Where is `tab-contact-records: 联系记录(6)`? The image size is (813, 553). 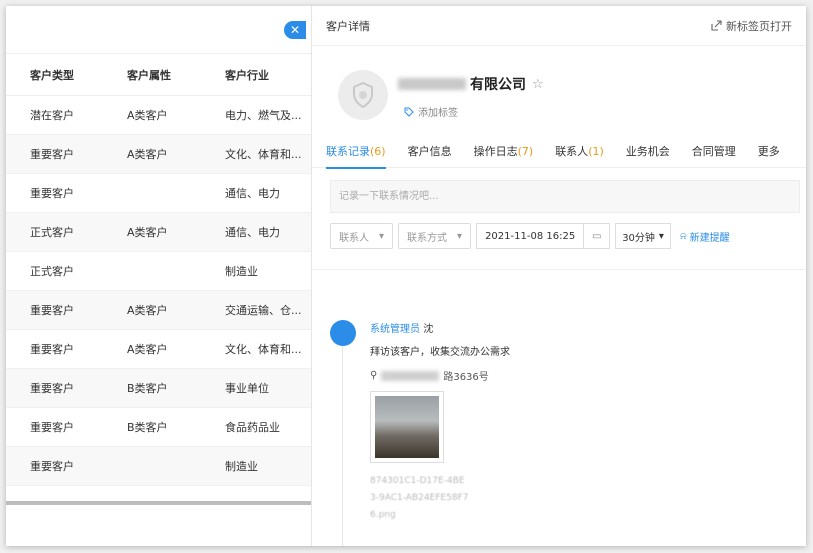
tab-contact-records: 联系记录(6) is located at coordinates (356, 152).